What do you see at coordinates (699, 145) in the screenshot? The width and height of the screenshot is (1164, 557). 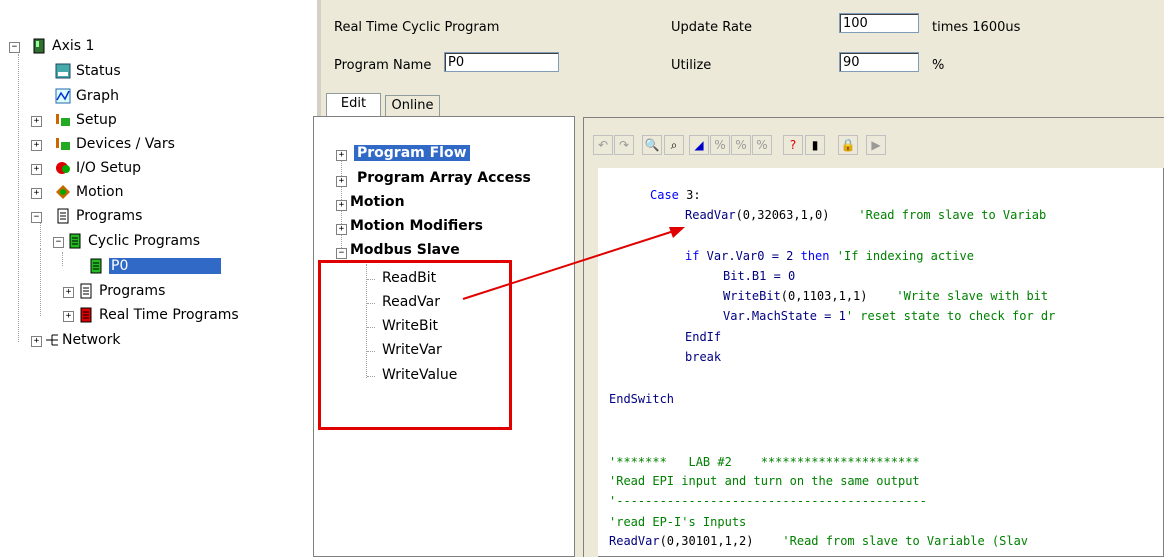 I see `toggle-bookmark-button: ◢` at bounding box center [699, 145].